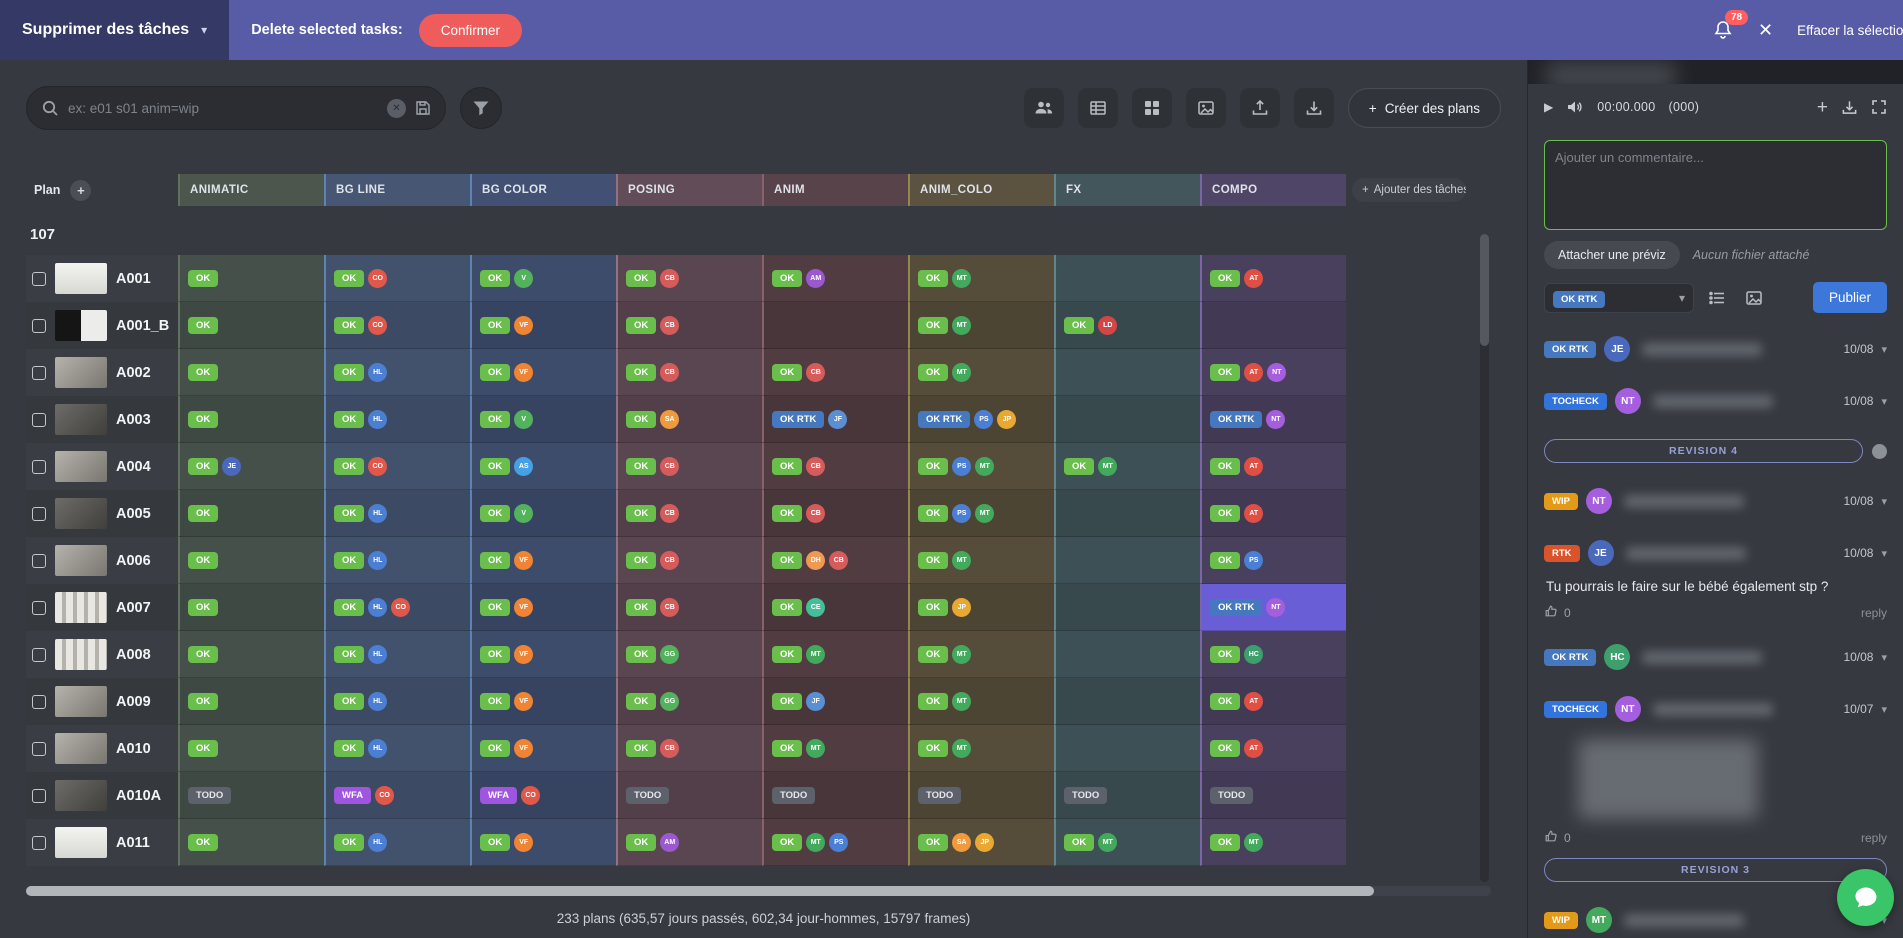 This screenshot has width=1903, height=938. I want to click on shot-name: A004, so click(133, 467).